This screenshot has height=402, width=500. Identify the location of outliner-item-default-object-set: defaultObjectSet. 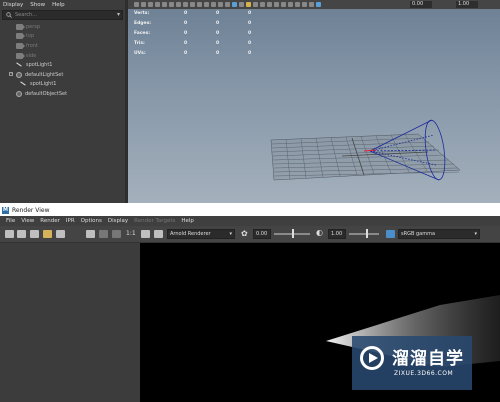
(62, 94).